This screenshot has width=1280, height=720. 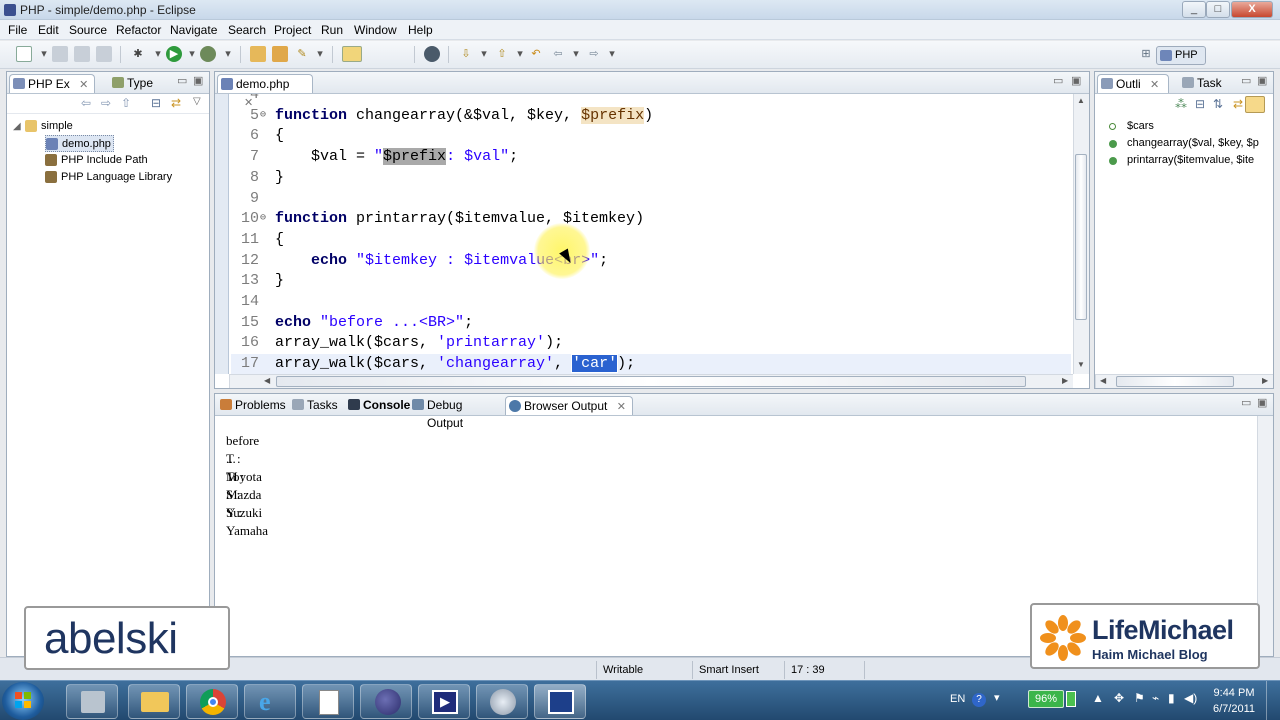 What do you see at coordinates (302, 54) in the screenshot?
I see `new-class-icon: ✎` at bounding box center [302, 54].